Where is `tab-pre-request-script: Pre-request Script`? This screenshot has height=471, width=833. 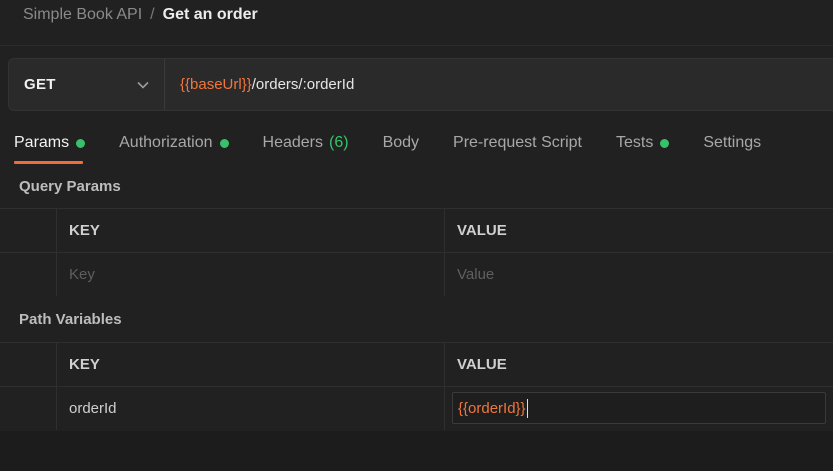 tab-pre-request-script: Pre-request Script is located at coordinates (517, 143).